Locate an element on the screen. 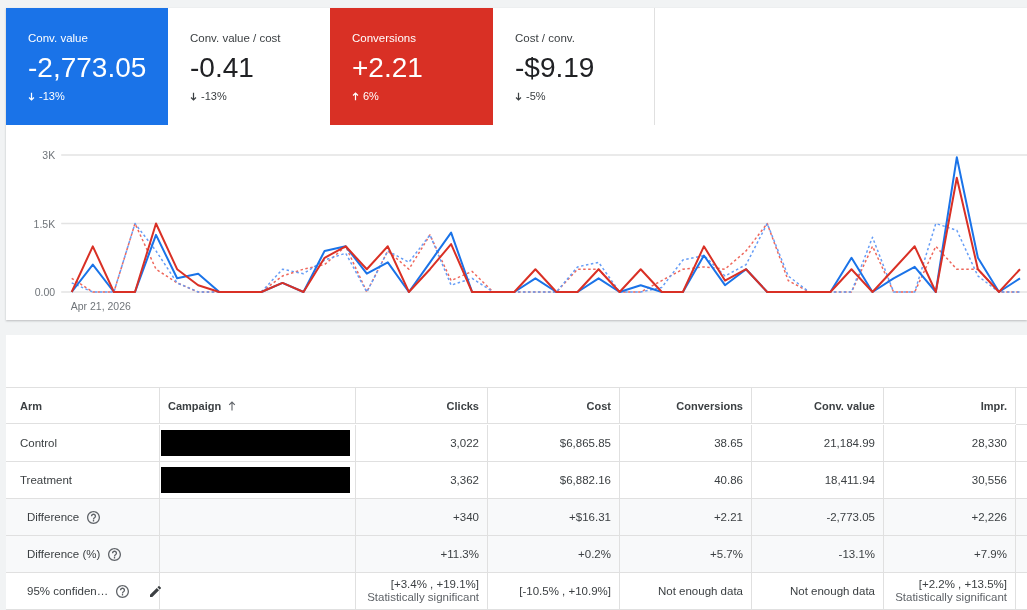  metric-value: +2.21 is located at coordinates (387, 68).